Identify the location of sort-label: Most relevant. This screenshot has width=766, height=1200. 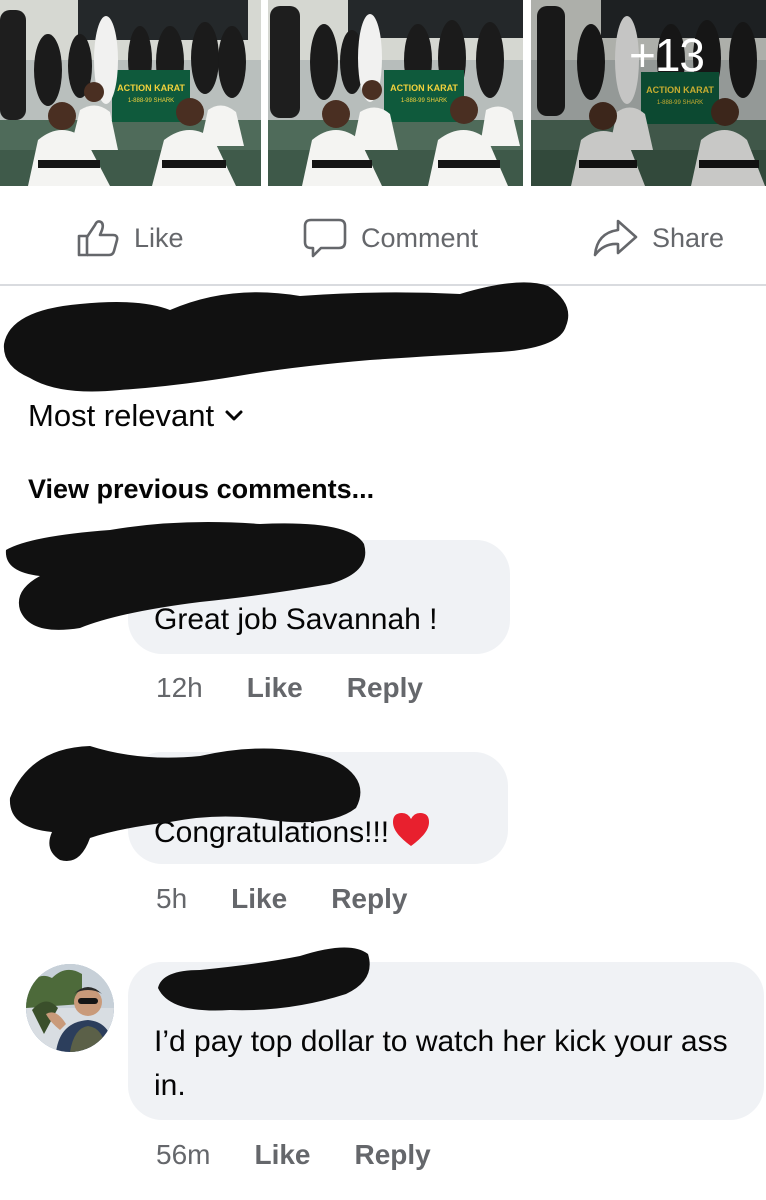
(121, 415).